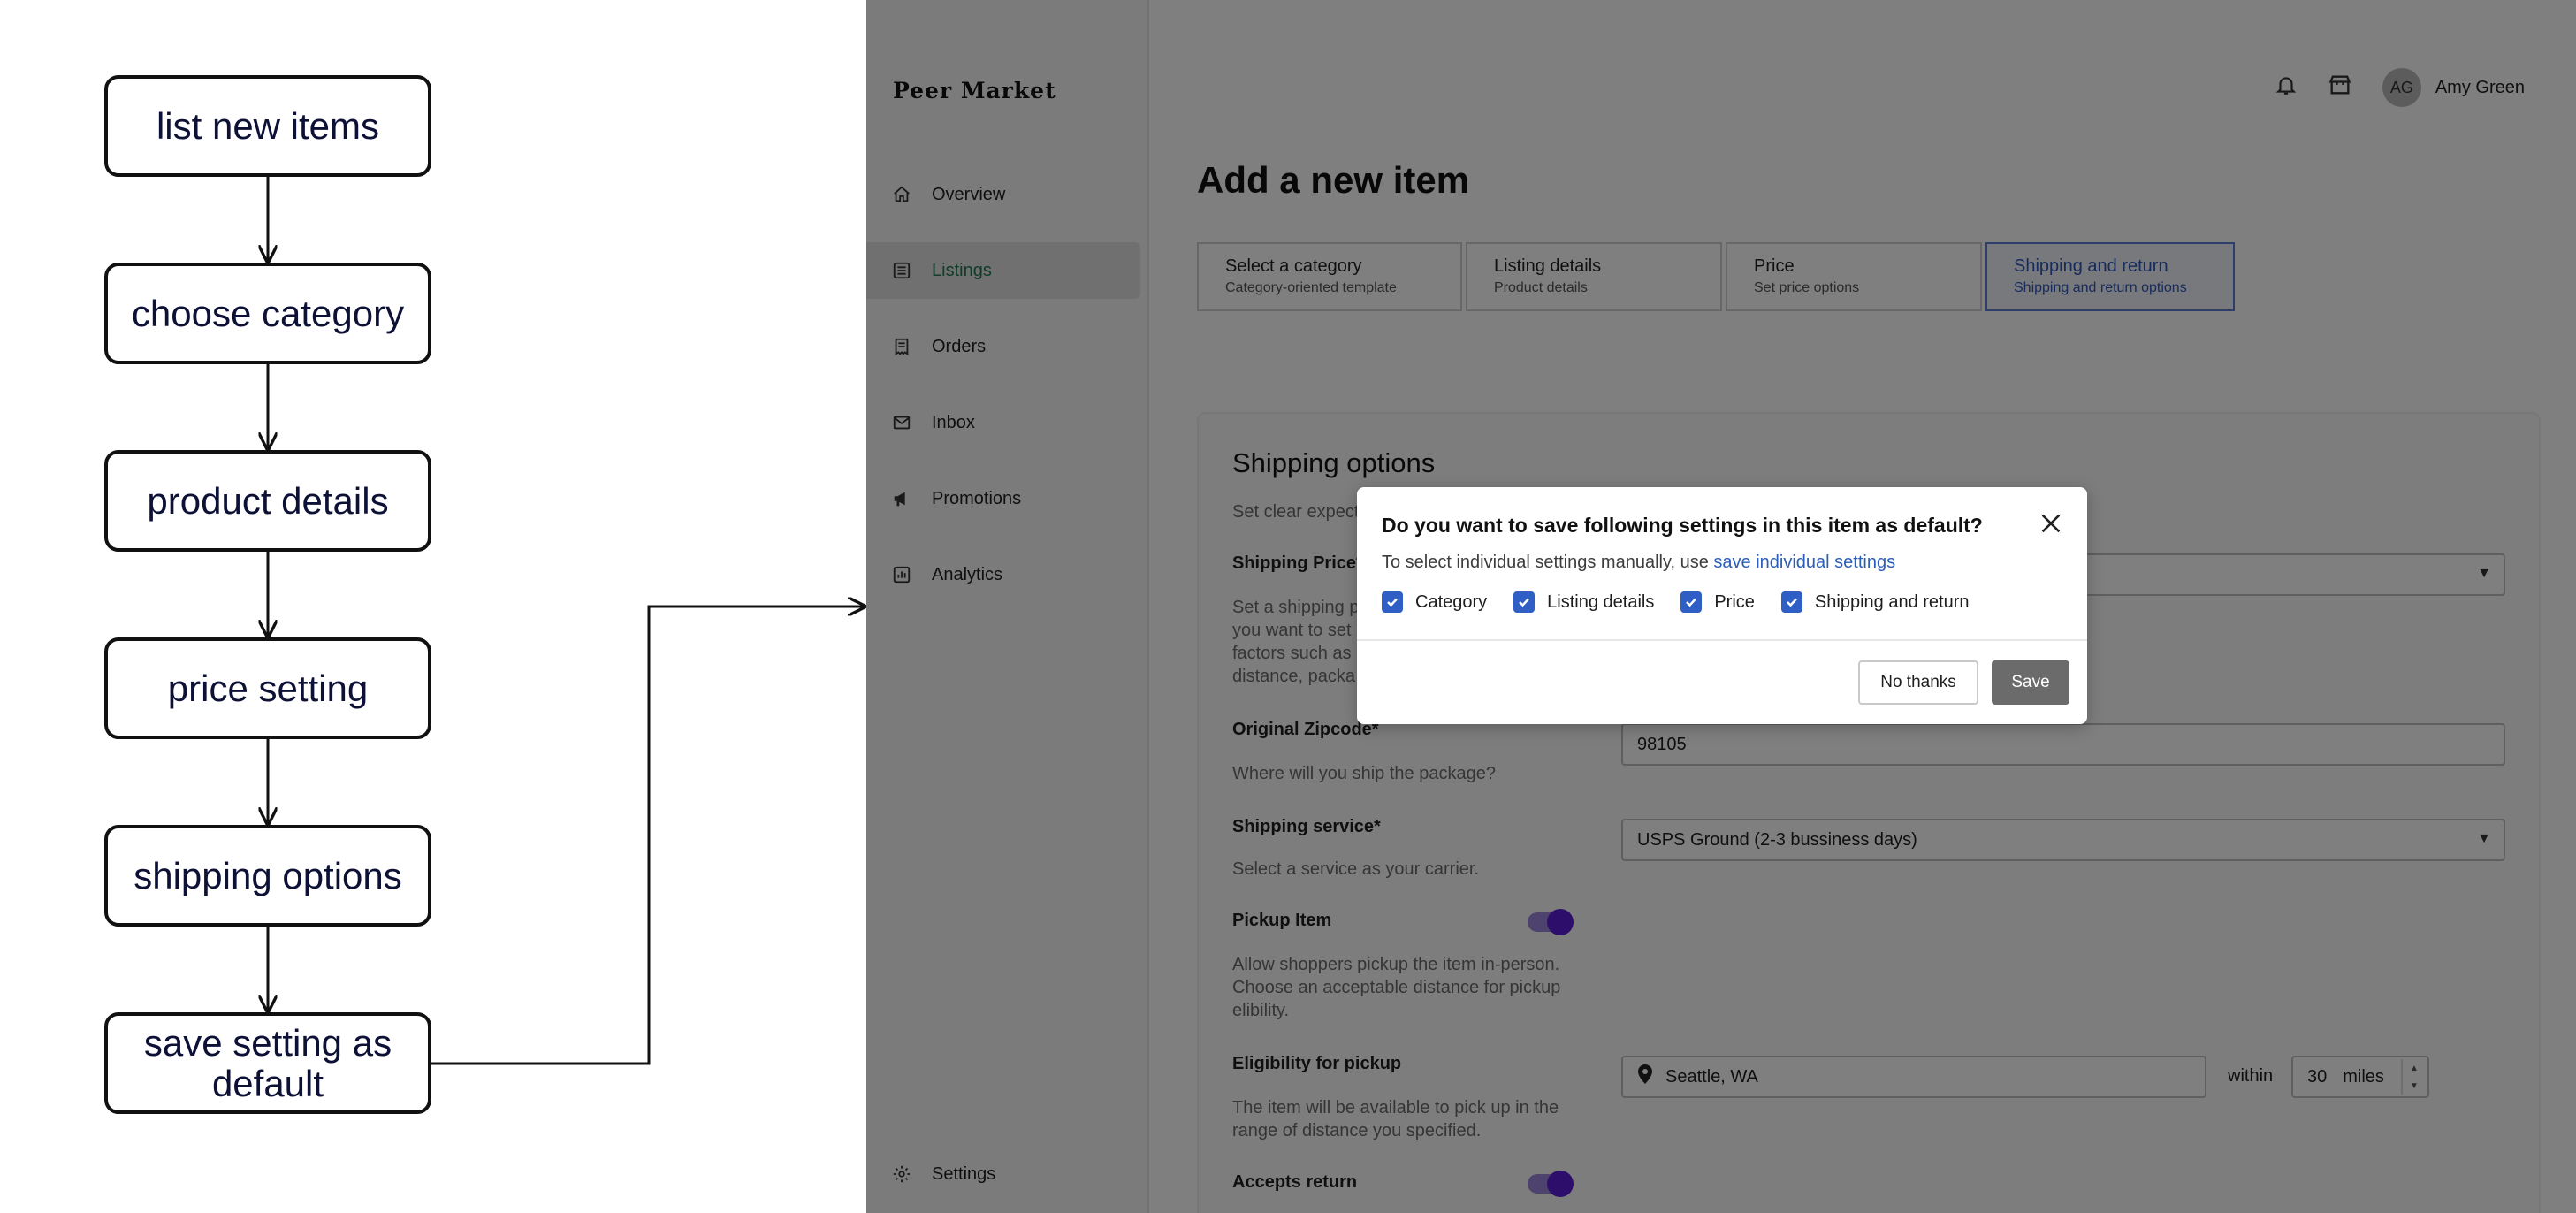 The height and width of the screenshot is (1213, 2576). I want to click on flow-step-choose-category: choose category, so click(267, 313).